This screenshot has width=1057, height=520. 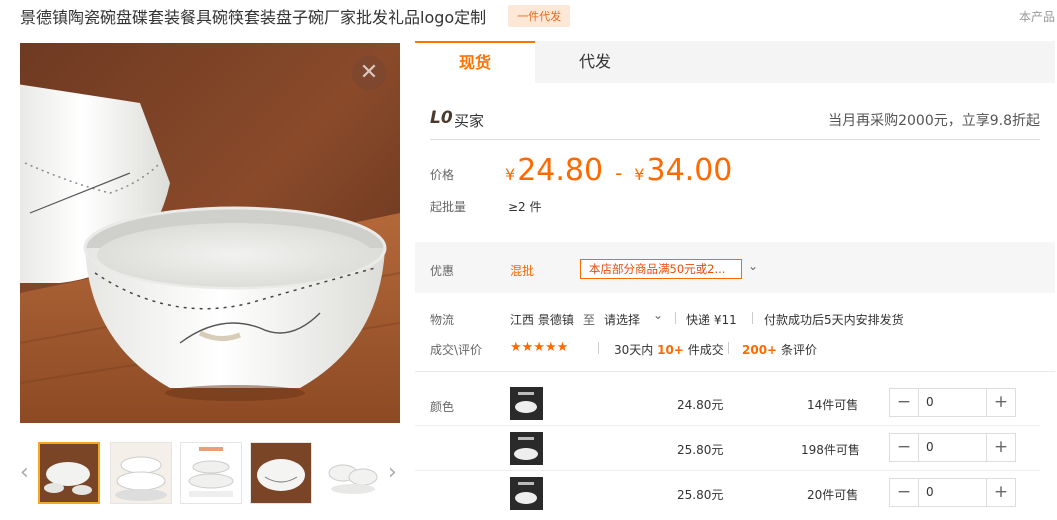 I want to click on tab-dropship: 代发, so click(x=595, y=62).